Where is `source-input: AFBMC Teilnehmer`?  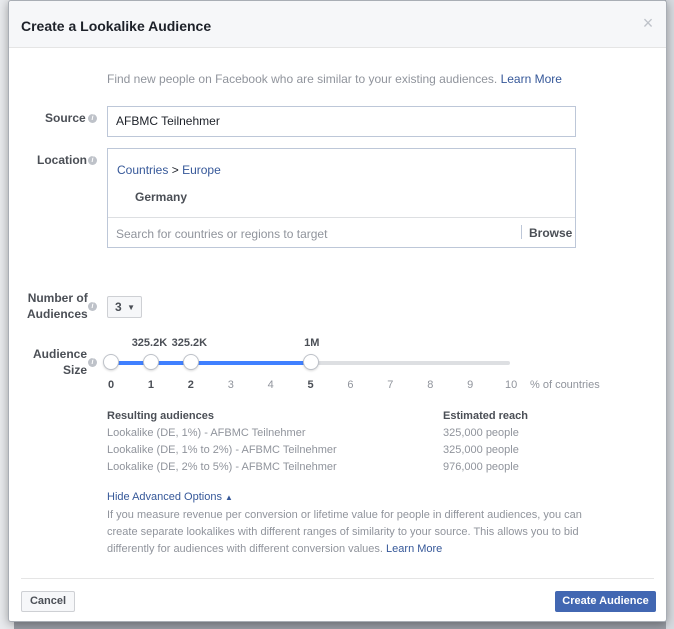 source-input: AFBMC Teilnehmer is located at coordinates (341, 121).